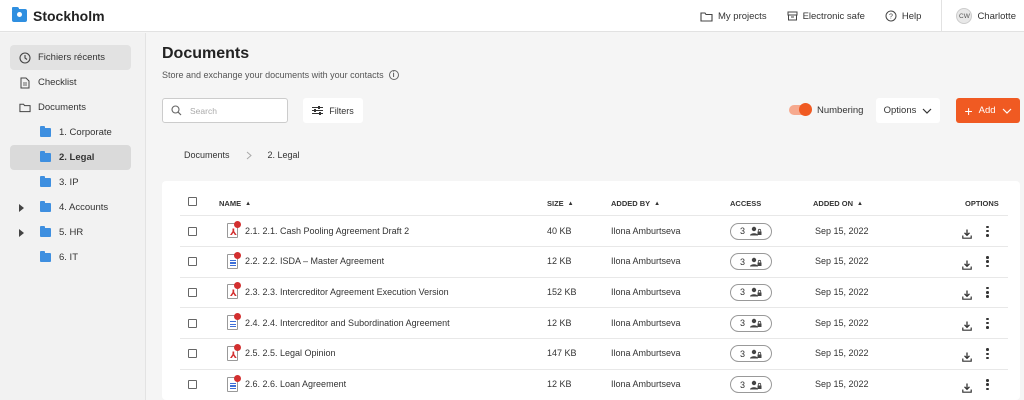 Image resolution: width=1024 pixels, height=400 pixels. I want to click on column-header-name: NAME ▲, so click(235, 203).